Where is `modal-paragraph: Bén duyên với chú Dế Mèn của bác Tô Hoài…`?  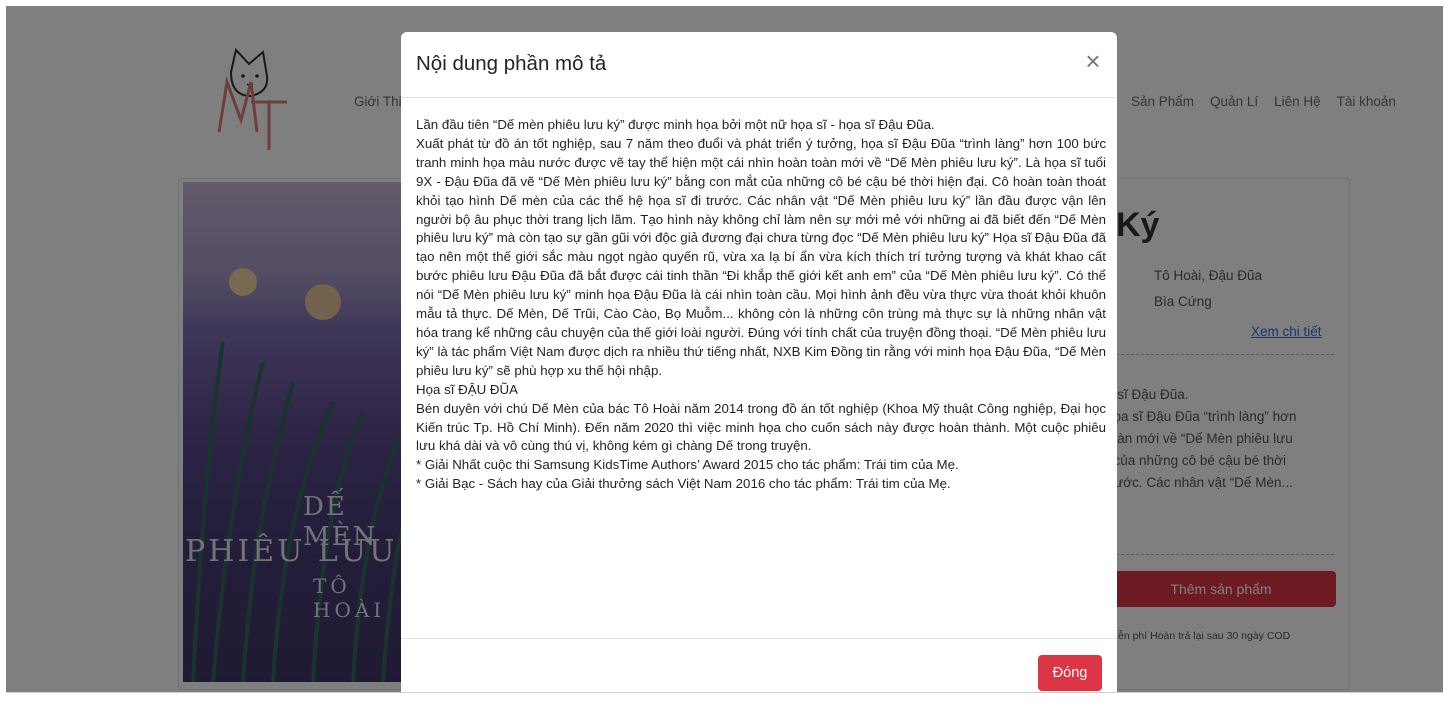 modal-paragraph: Bén duyên với chú Dế Mèn của bác Tô Hoài… is located at coordinates (761, 427).